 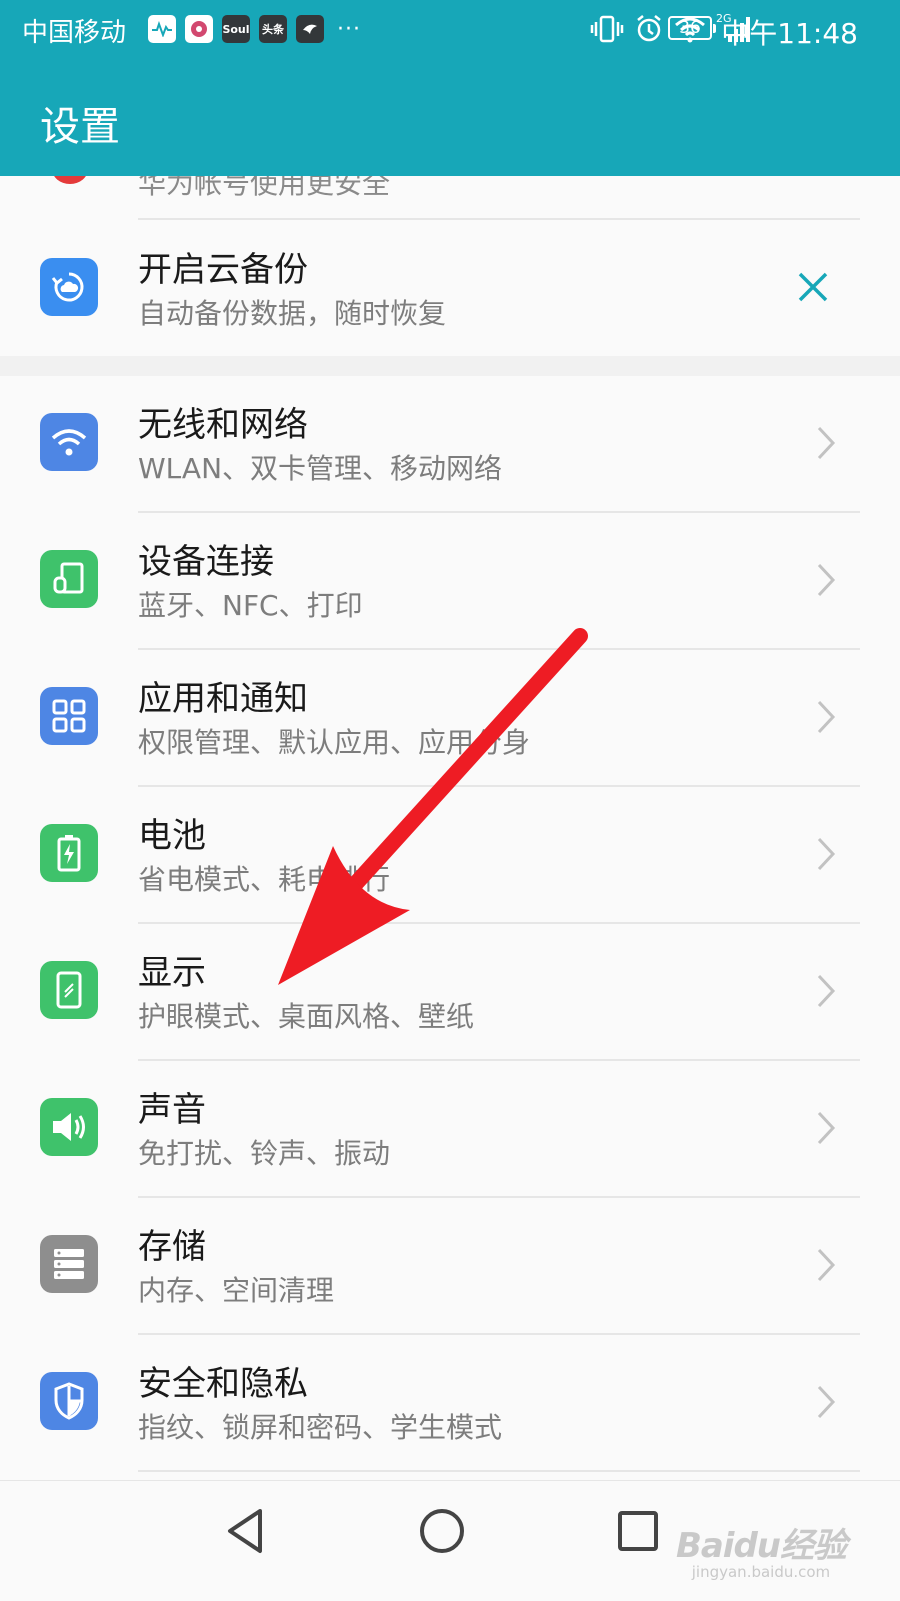 I want to click on item-subtitle: 护眼模式、桌面风格、壁纸, so click(x=306, y=1016).